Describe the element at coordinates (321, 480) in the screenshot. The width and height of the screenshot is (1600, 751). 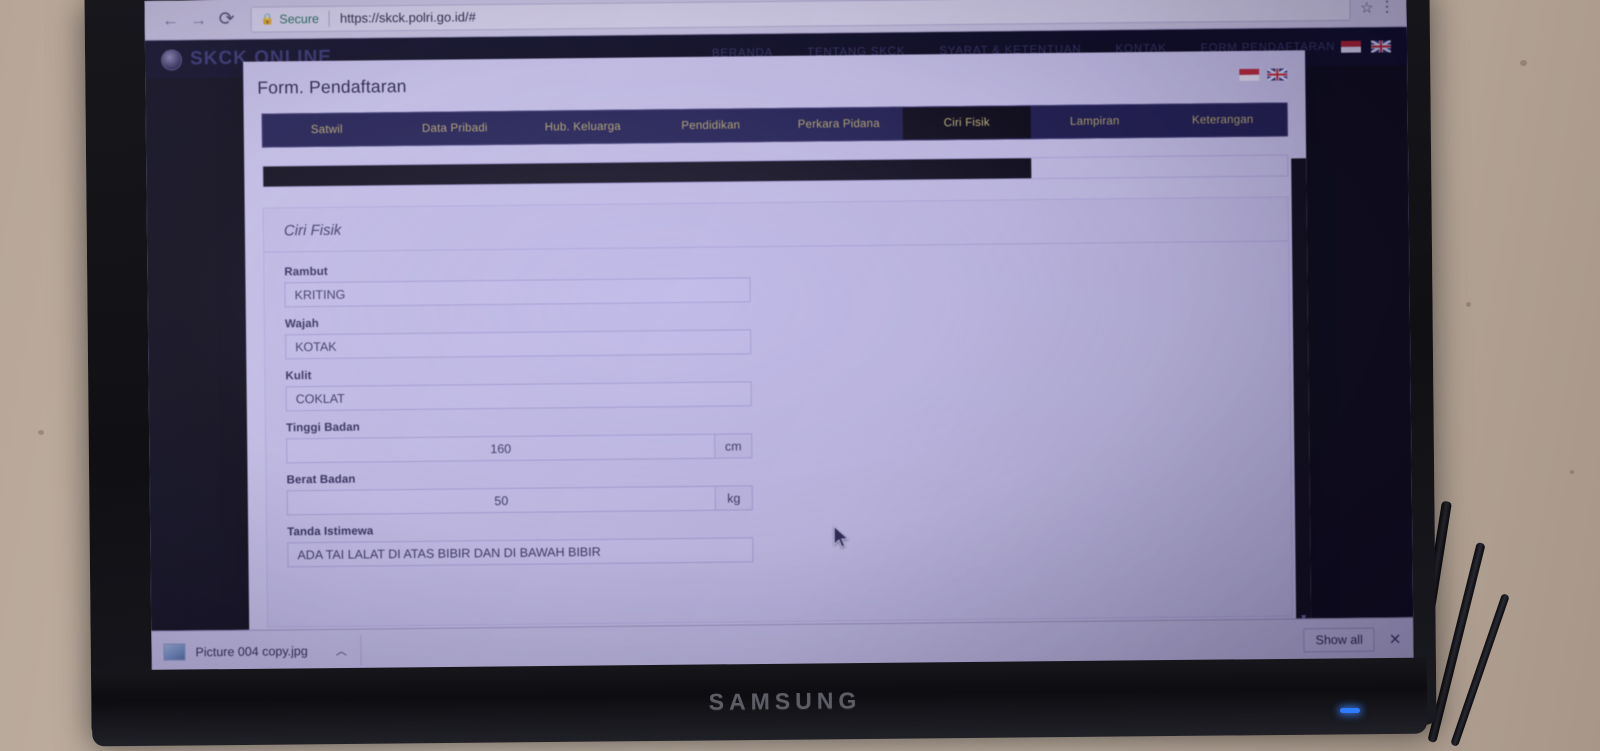
I see `label-berat-badan: Berat Badan` at that location.